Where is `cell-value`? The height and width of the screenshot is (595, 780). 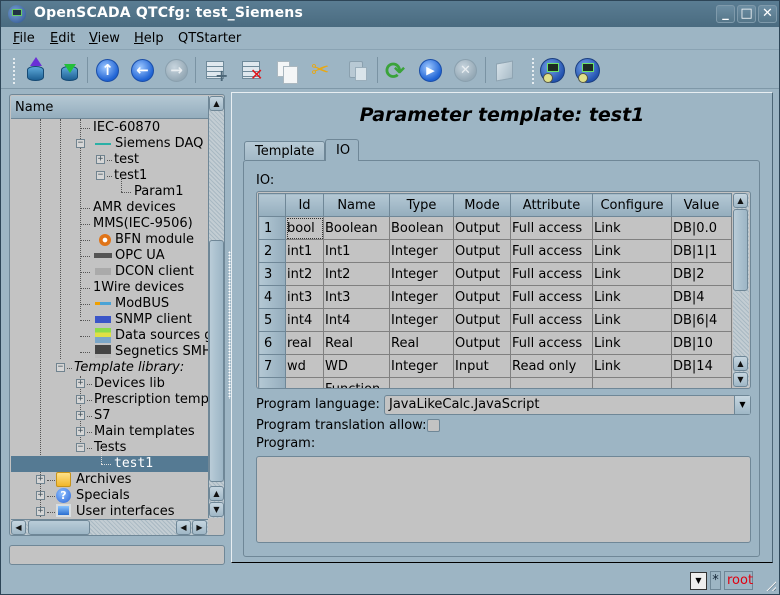 cell-value is located at coordinates (701, 382).